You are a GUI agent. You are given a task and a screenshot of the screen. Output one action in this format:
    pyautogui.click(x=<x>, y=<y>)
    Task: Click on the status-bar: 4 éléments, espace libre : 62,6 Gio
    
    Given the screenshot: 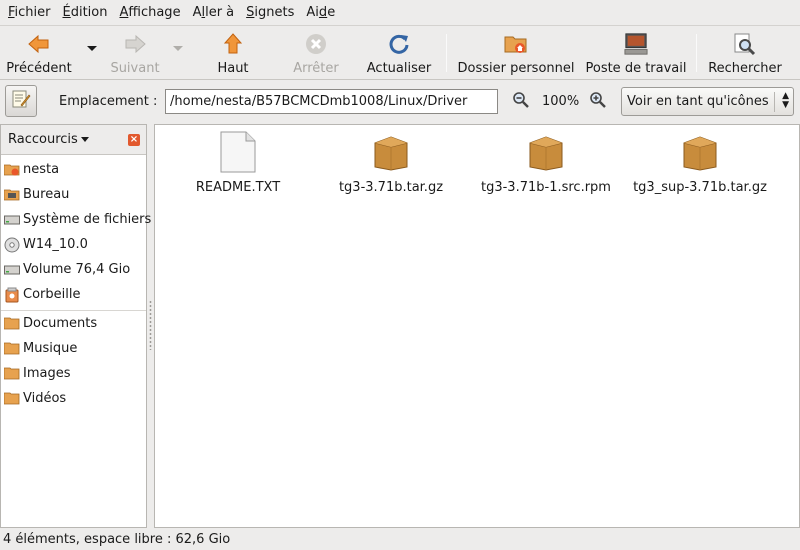 What is the action you would take?
    pyautogui.click(x=117, y=539)
    